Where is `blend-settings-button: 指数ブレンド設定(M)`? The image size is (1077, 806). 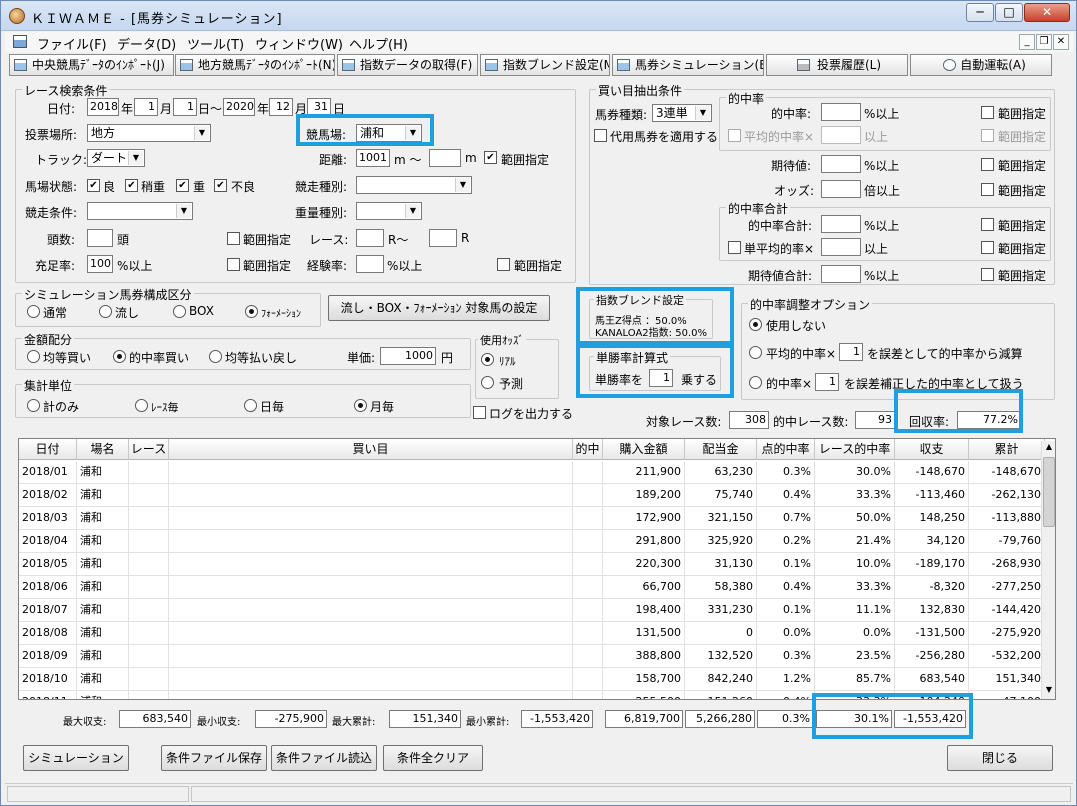
blend-settings-button: 指数ブレンド設定(M) is located at coordinates (545, 65).